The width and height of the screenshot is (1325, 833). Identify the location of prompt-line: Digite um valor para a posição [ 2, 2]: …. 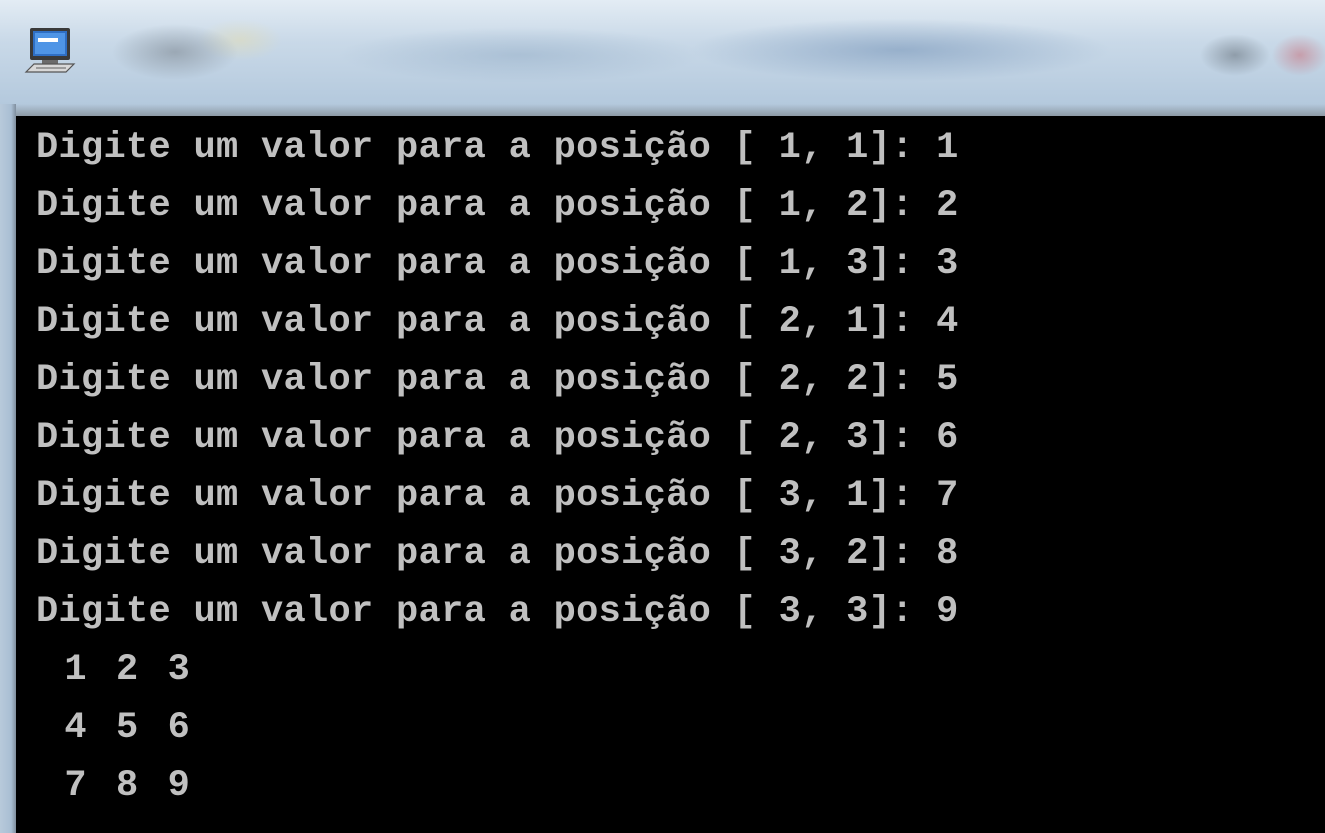
(497, 380).